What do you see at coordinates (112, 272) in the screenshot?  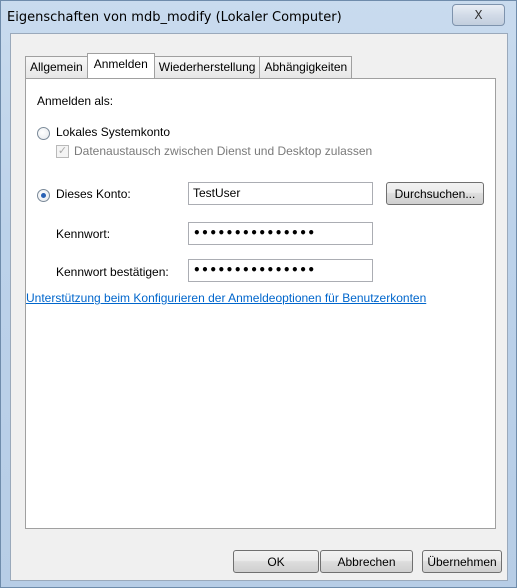 I see `confirm-password-label: Kennwort bestätigen:` at bounding box center [112, 272].